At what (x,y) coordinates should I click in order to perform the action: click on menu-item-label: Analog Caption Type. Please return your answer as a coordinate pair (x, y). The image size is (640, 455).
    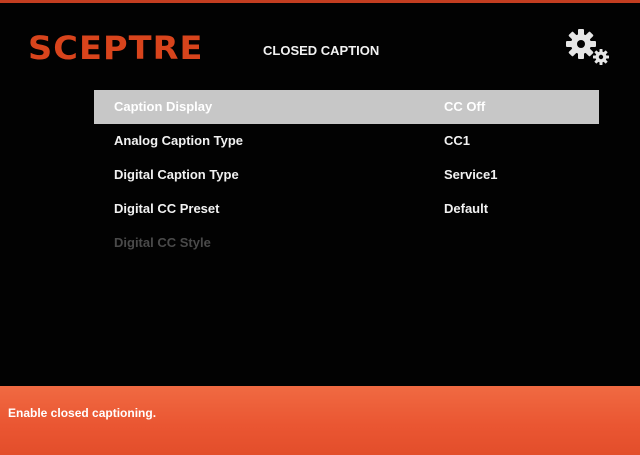
    Looking at the image, I should click on (179, 140).